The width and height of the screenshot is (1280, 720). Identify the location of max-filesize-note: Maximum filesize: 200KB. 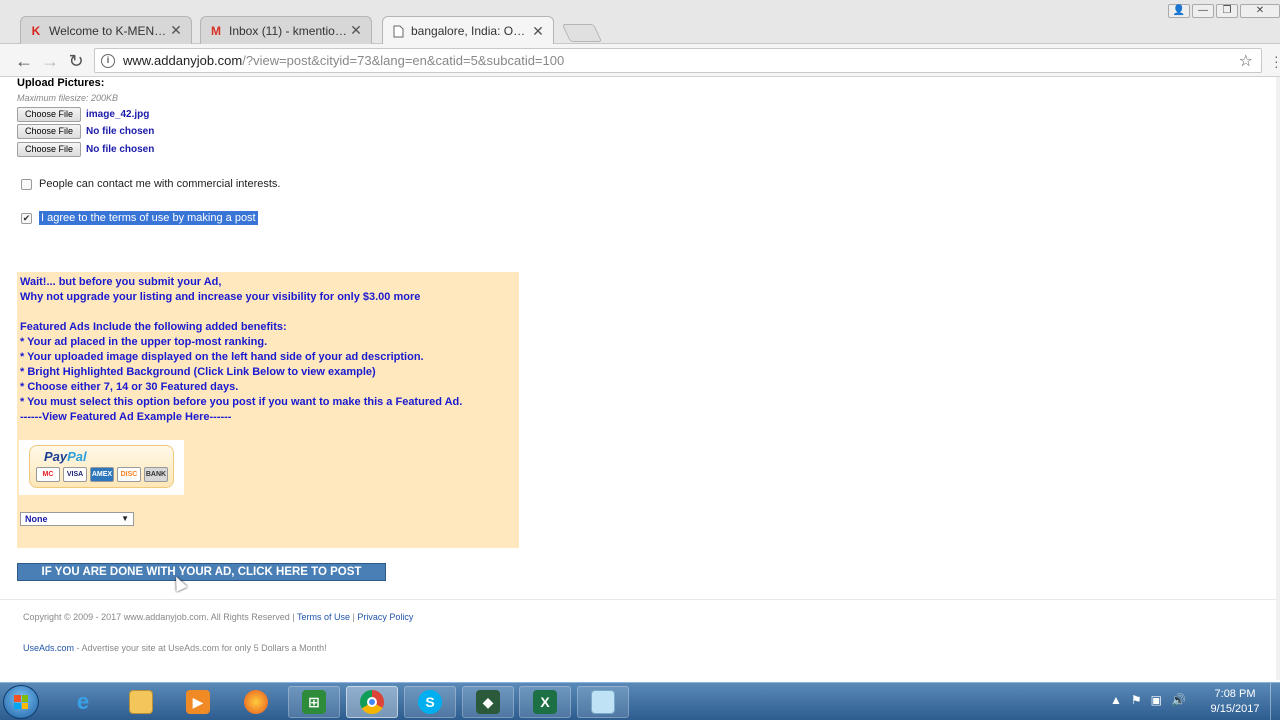
(68, 98).